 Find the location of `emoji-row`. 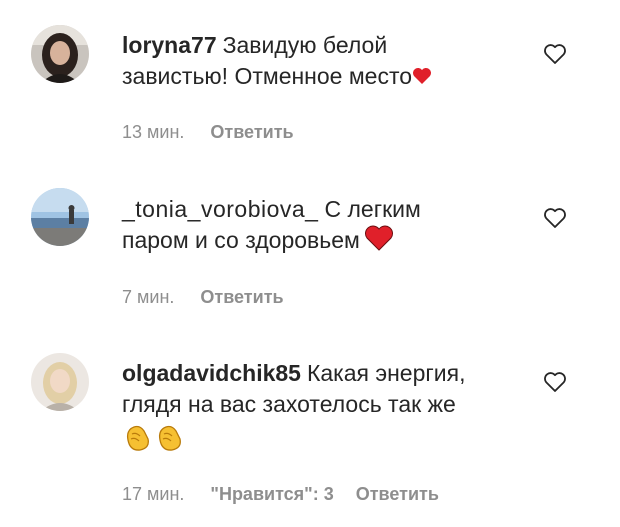

emoji-row is located at coordinates (154, 439).